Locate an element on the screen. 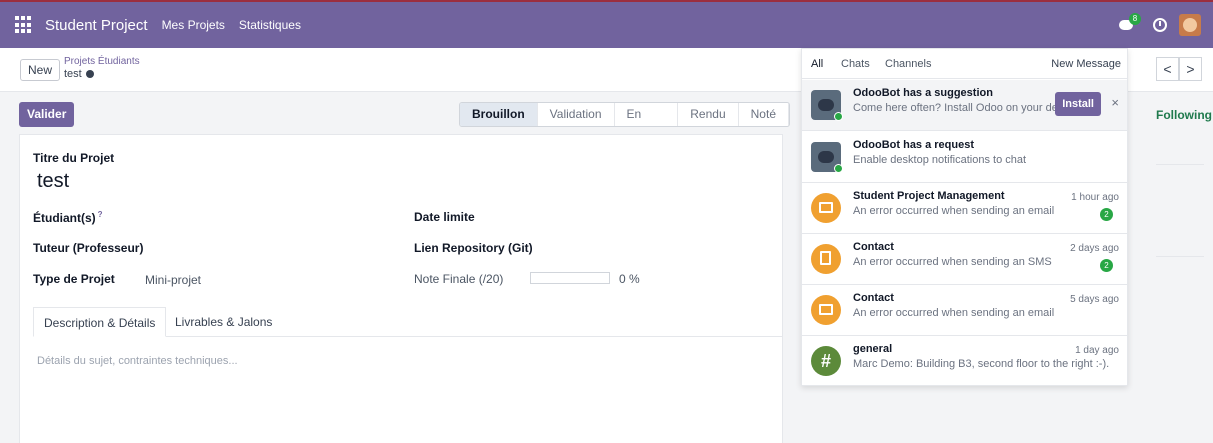 The width and height of the screenshot is (1213, 443). stage-rendu: Rendu is located at coordinates (708, 114).